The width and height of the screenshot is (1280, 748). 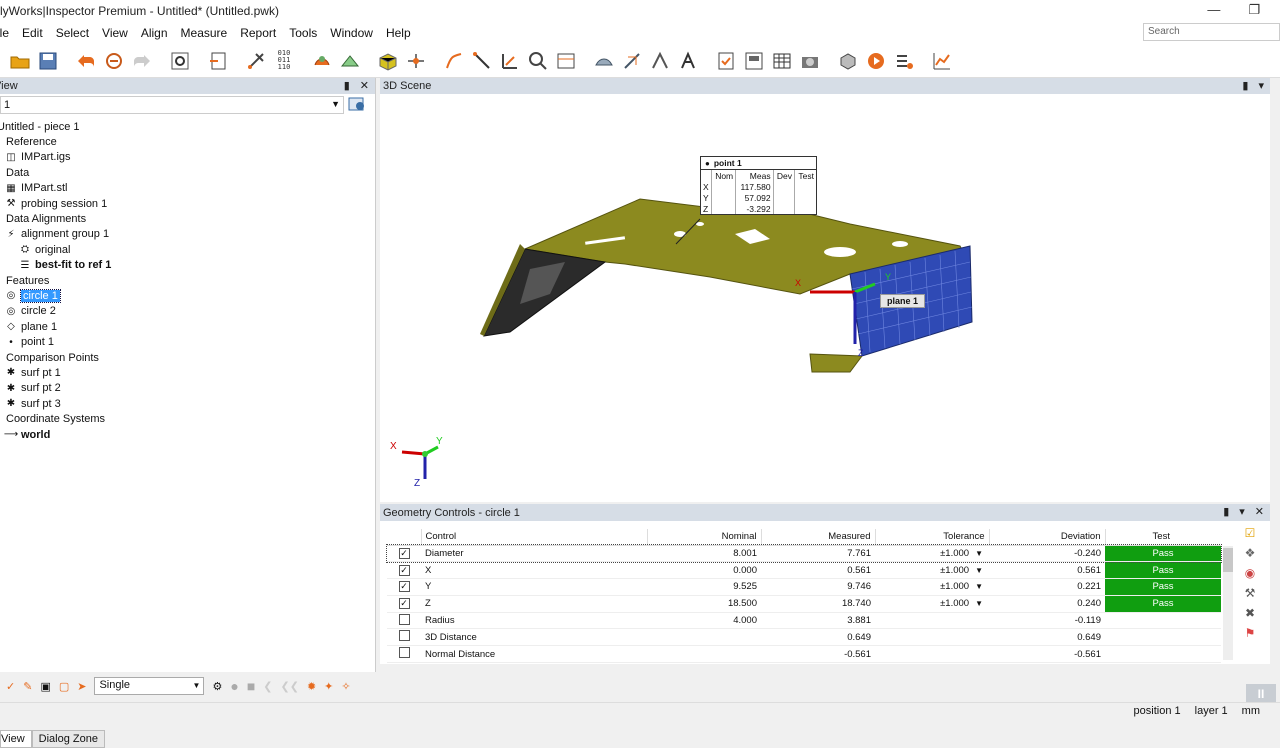 What do you see at coordinates (328, 686) in the screenshot?
I see `axis-measure-icon: ✦` at bounding box center [328, 686].